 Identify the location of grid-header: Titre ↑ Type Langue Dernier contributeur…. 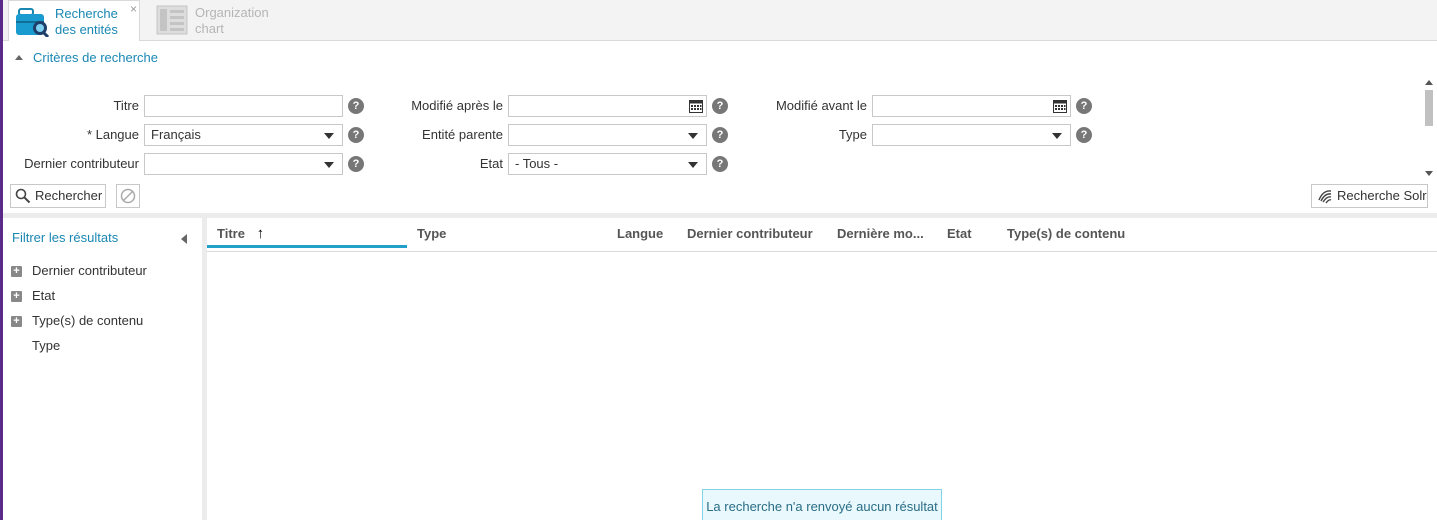
(822, 235).